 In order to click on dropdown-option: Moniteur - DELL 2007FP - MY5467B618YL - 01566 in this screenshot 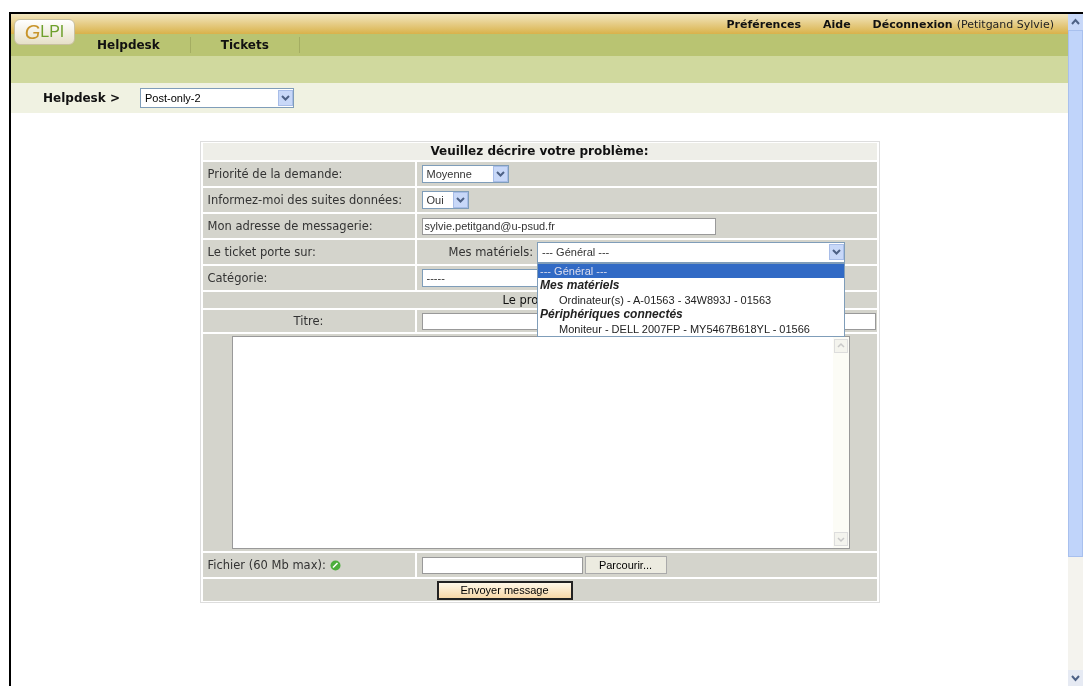, I will do `click(691, 328)`.